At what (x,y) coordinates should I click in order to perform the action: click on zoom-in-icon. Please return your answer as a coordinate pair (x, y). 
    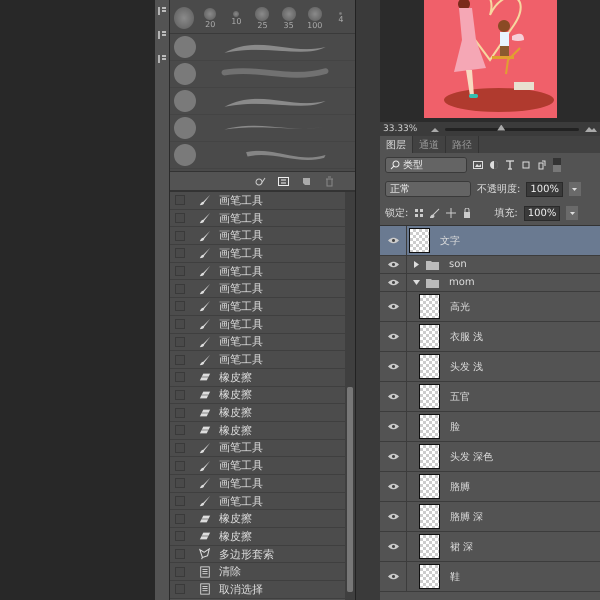
    Looking at the image, I should click on (591, 129).